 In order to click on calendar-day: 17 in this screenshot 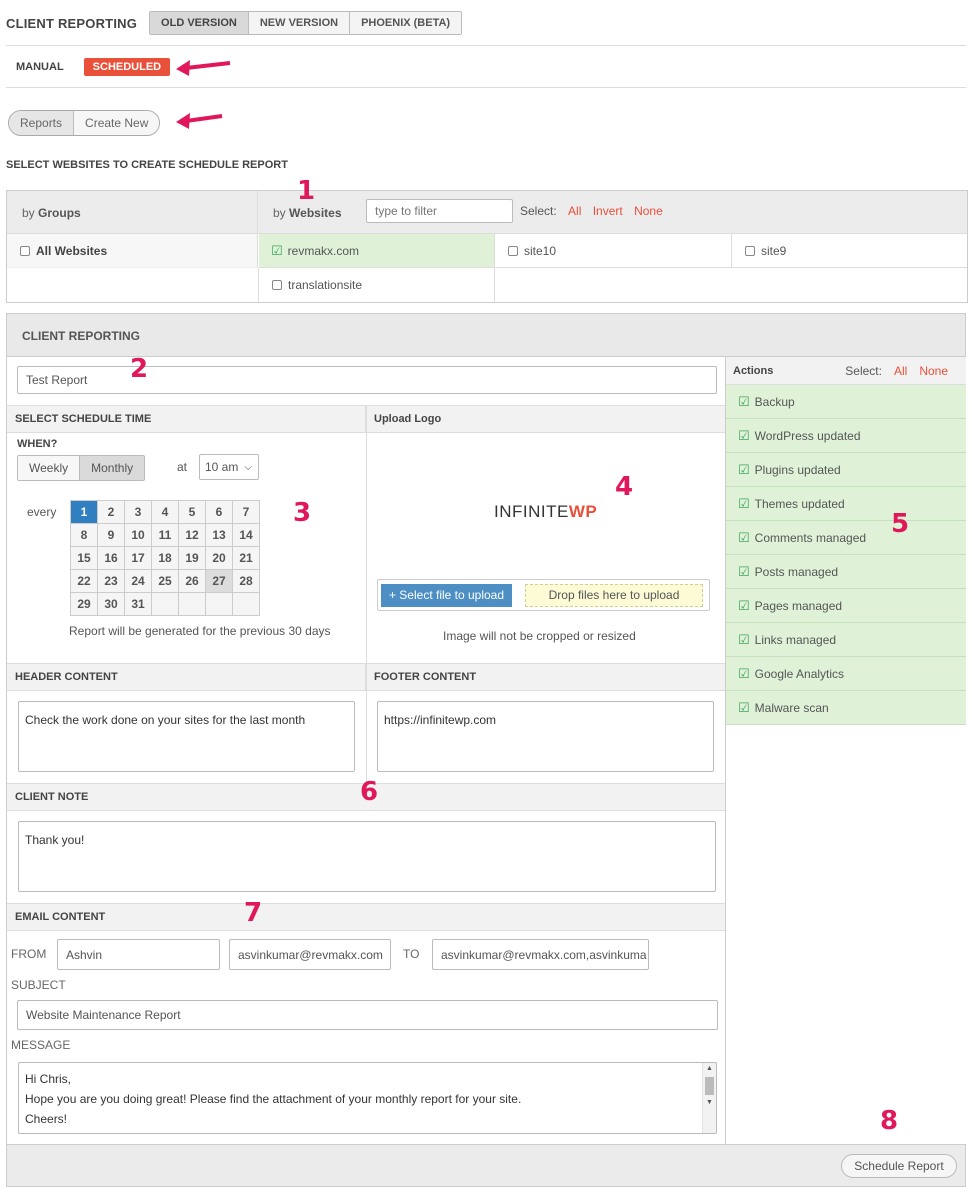, I will do `click(138, 558)`.